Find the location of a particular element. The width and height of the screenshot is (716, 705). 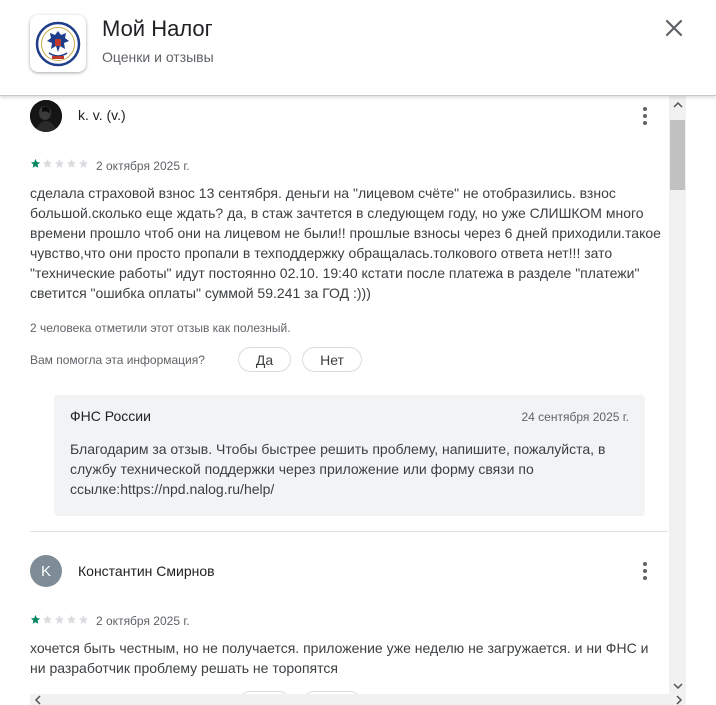

helpful-yes-button: Да is located at coordinates (264, 359).